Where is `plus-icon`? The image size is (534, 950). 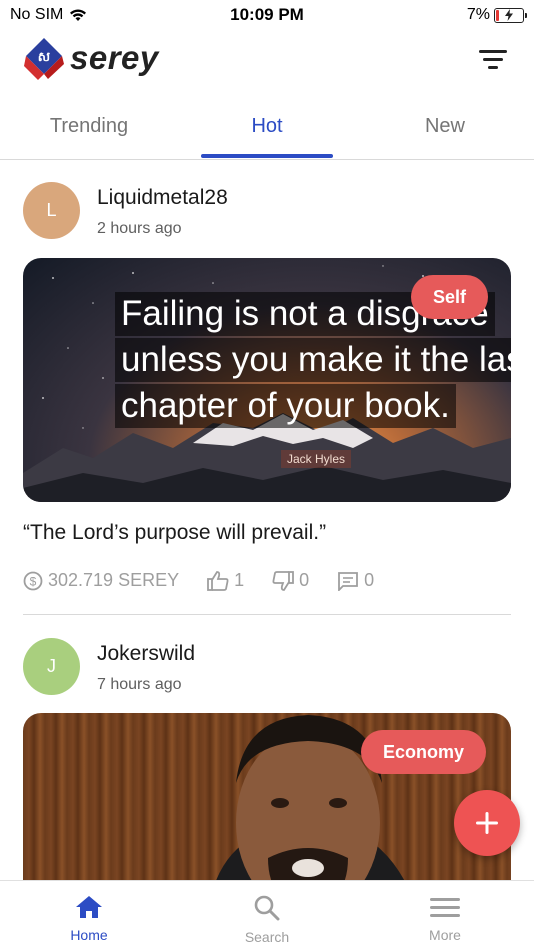
plus-icon is located at coordinates (487, 823).